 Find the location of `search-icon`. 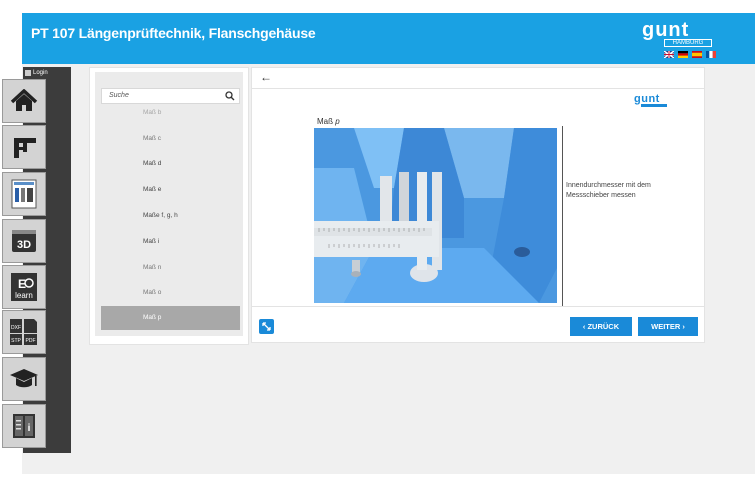

search-icon is located at coordinates (230, 96).